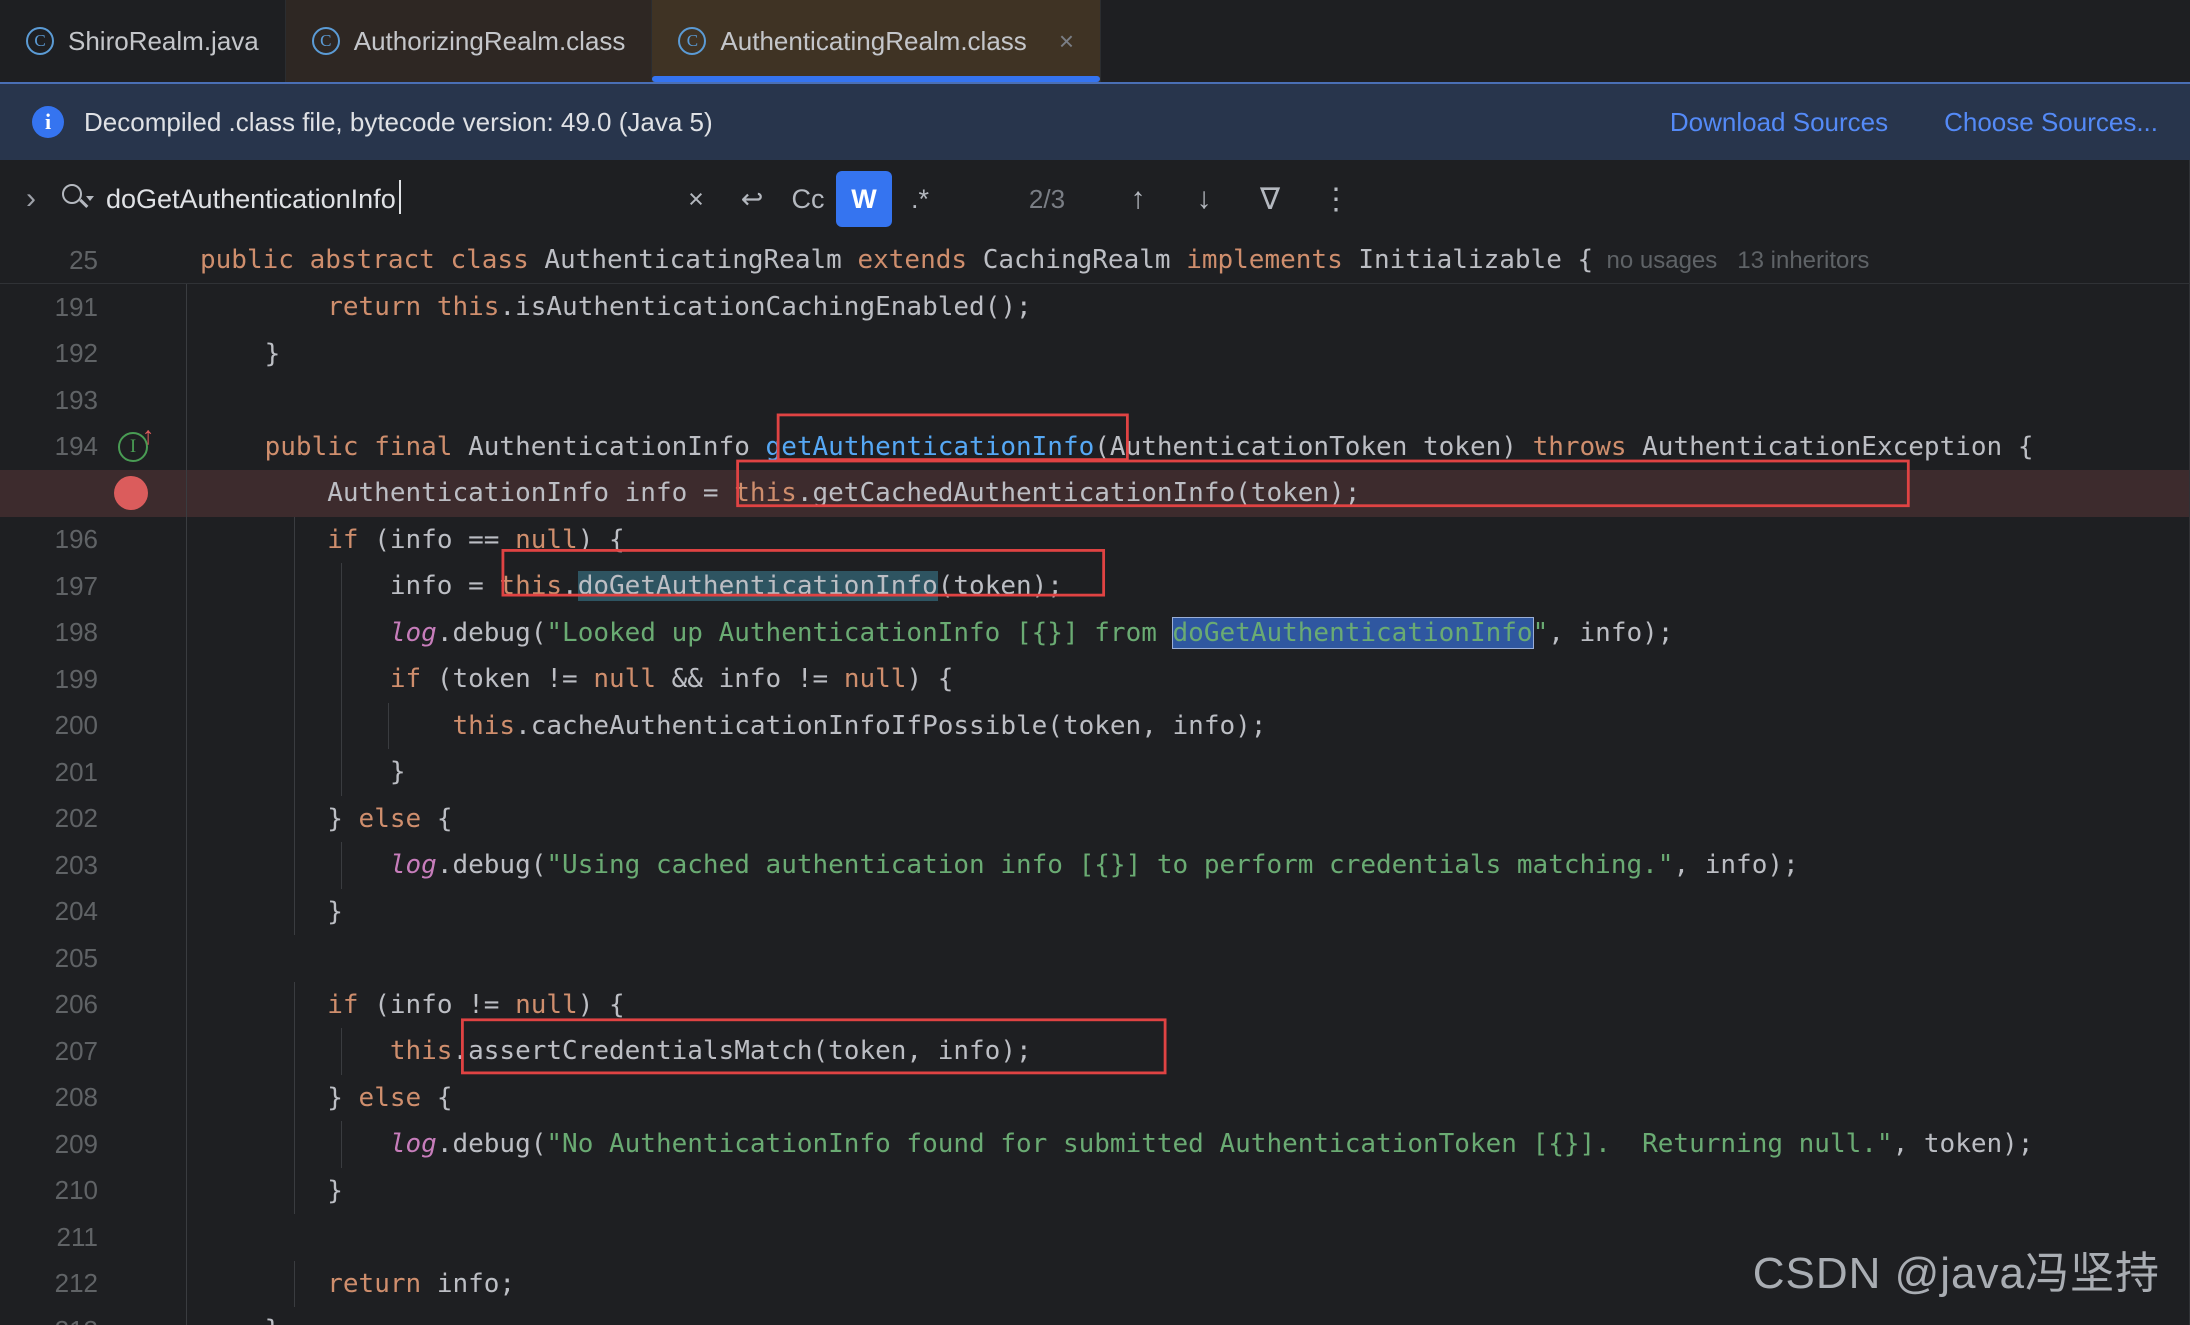 The height and width of the screenshot is (1325, 2190). I want to click on csdn-watermark: CSDN @java冯坚持, so click(1956, 1273).